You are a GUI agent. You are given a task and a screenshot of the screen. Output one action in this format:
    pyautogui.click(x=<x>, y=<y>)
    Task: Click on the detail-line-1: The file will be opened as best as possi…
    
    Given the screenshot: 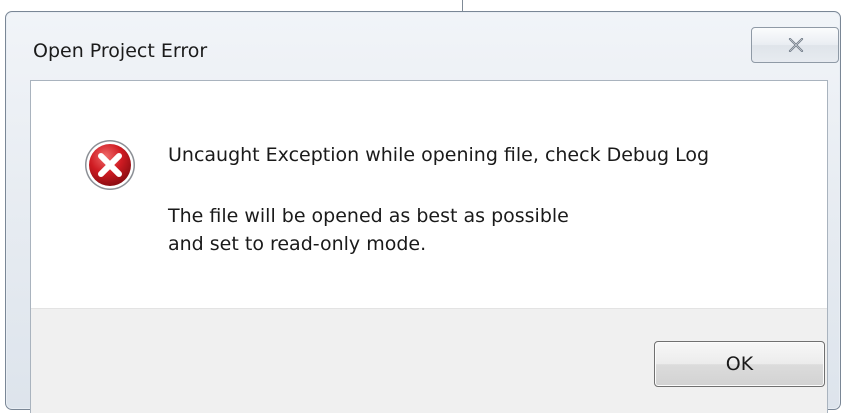 What is the action you would take?
    pyautogui.click(x=368, y=216)
    